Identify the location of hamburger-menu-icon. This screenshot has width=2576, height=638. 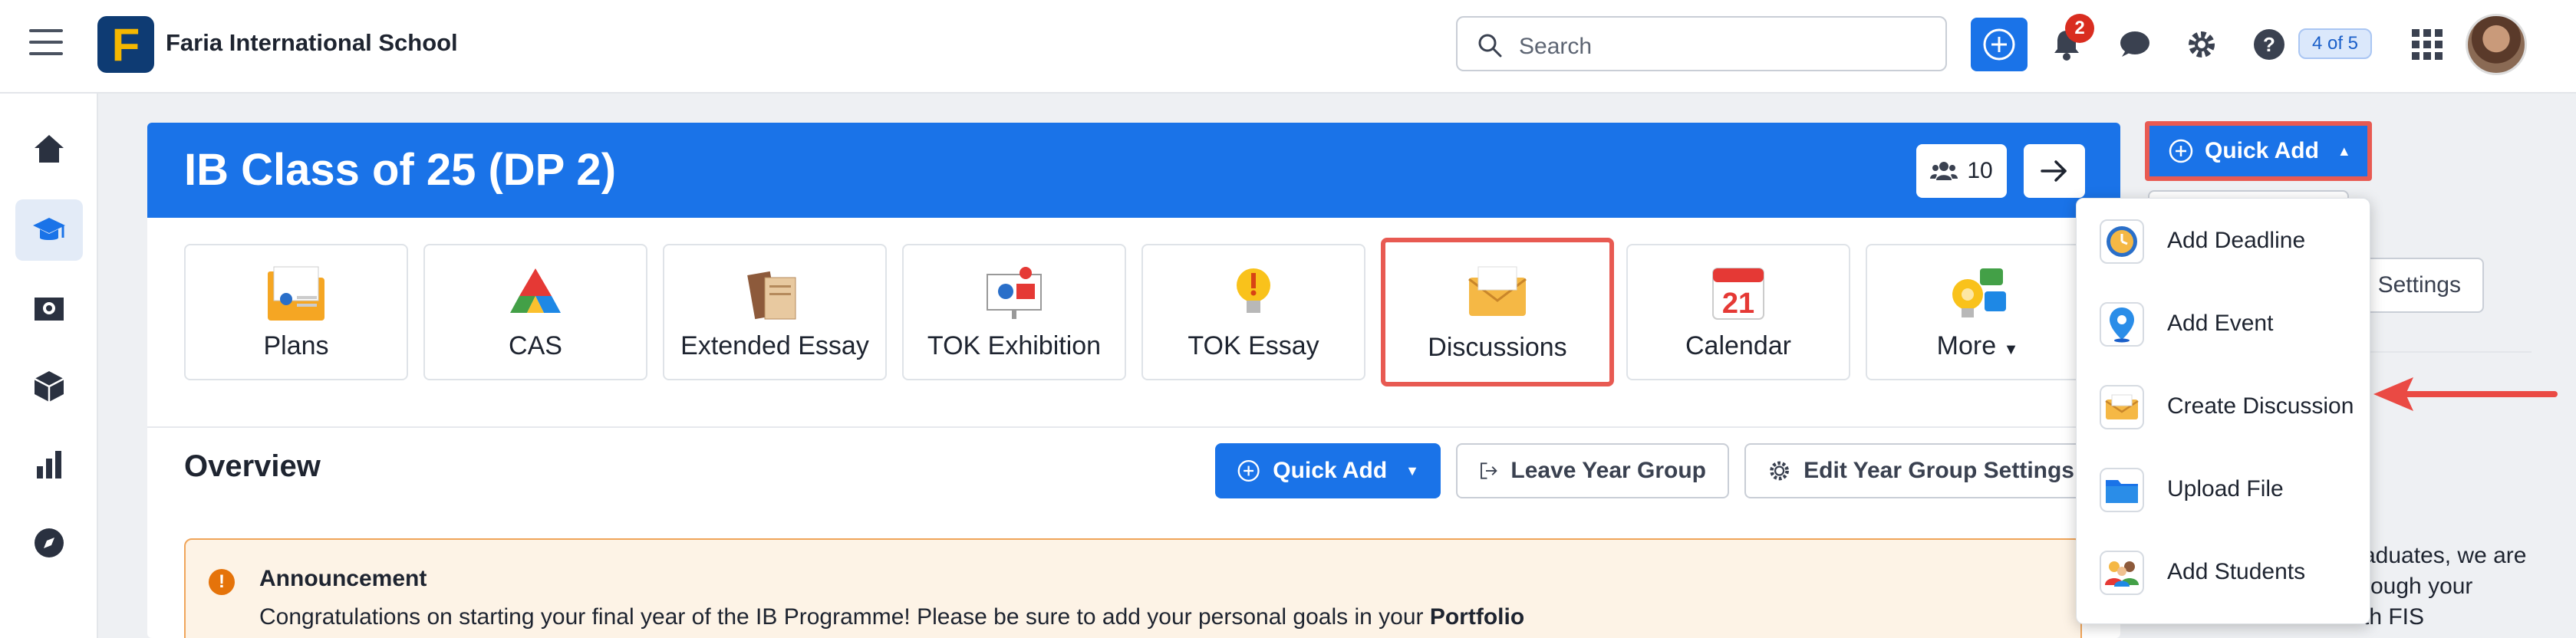
(46, 43).